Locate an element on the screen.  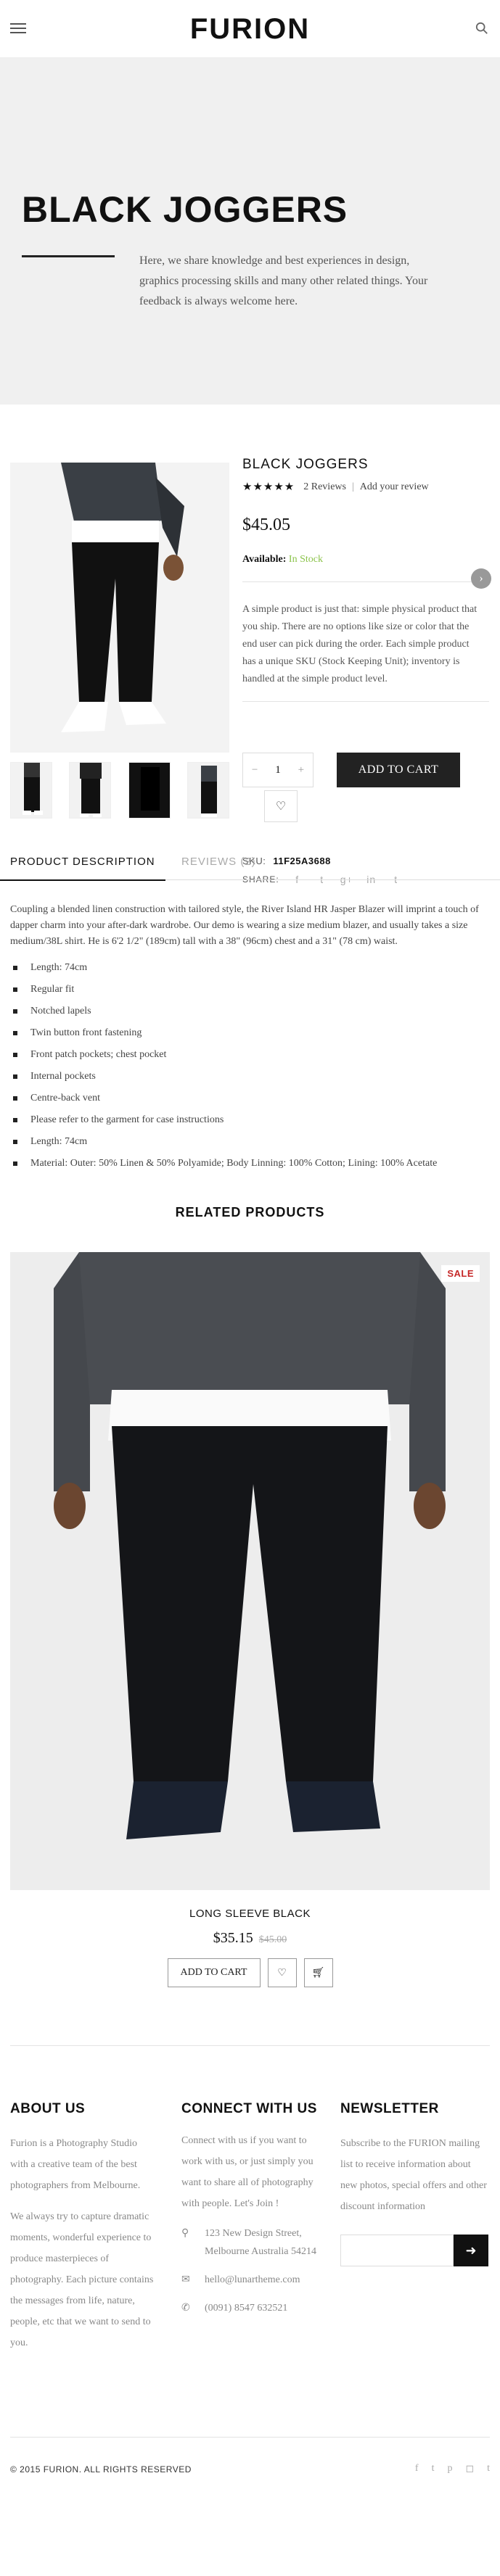
newsletter-submit-button: ➜ is located at coordinates (471, 2250).